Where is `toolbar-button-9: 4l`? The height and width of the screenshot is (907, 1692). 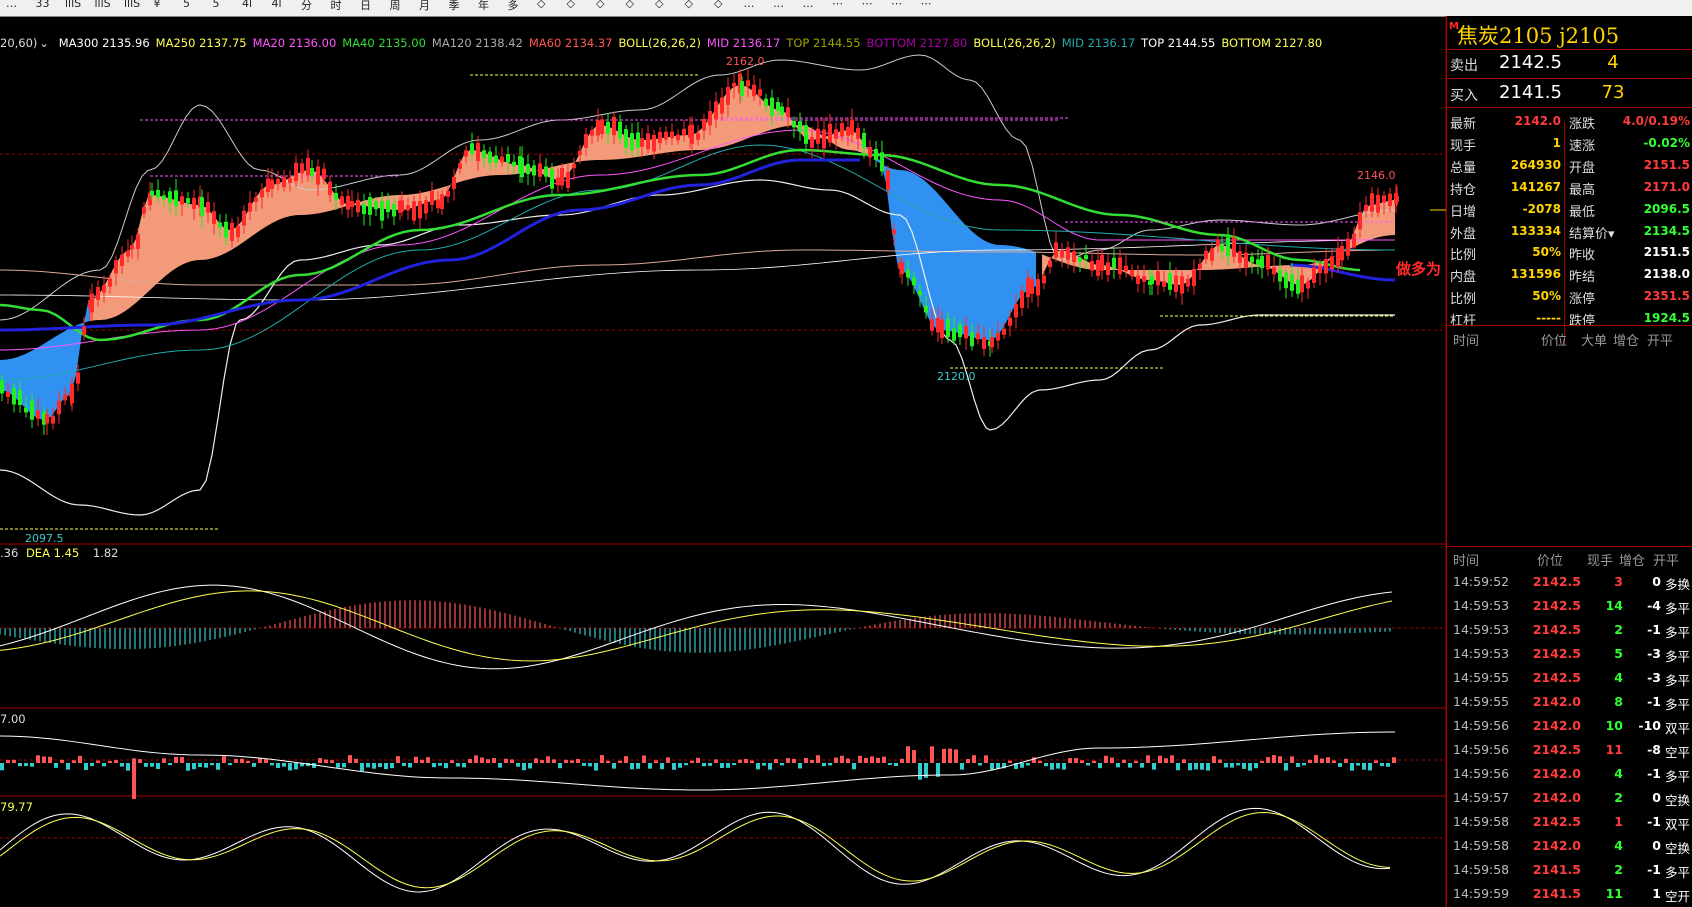 toolbar-button-9: 4l is located at coordinates (277, 5).